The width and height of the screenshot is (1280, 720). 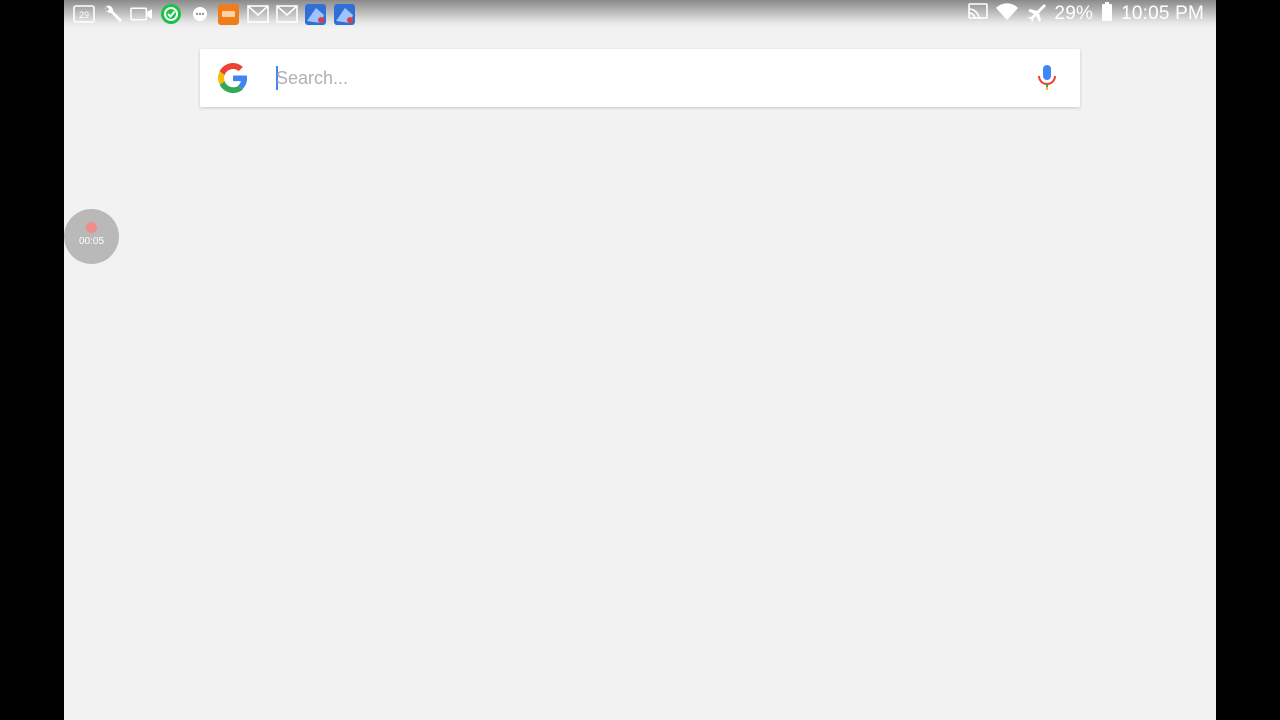 What do you see at coordinates (1162, 13) in the screenshot?
I see `clock: 10:05 PM` at bounding box center [1162, 13].